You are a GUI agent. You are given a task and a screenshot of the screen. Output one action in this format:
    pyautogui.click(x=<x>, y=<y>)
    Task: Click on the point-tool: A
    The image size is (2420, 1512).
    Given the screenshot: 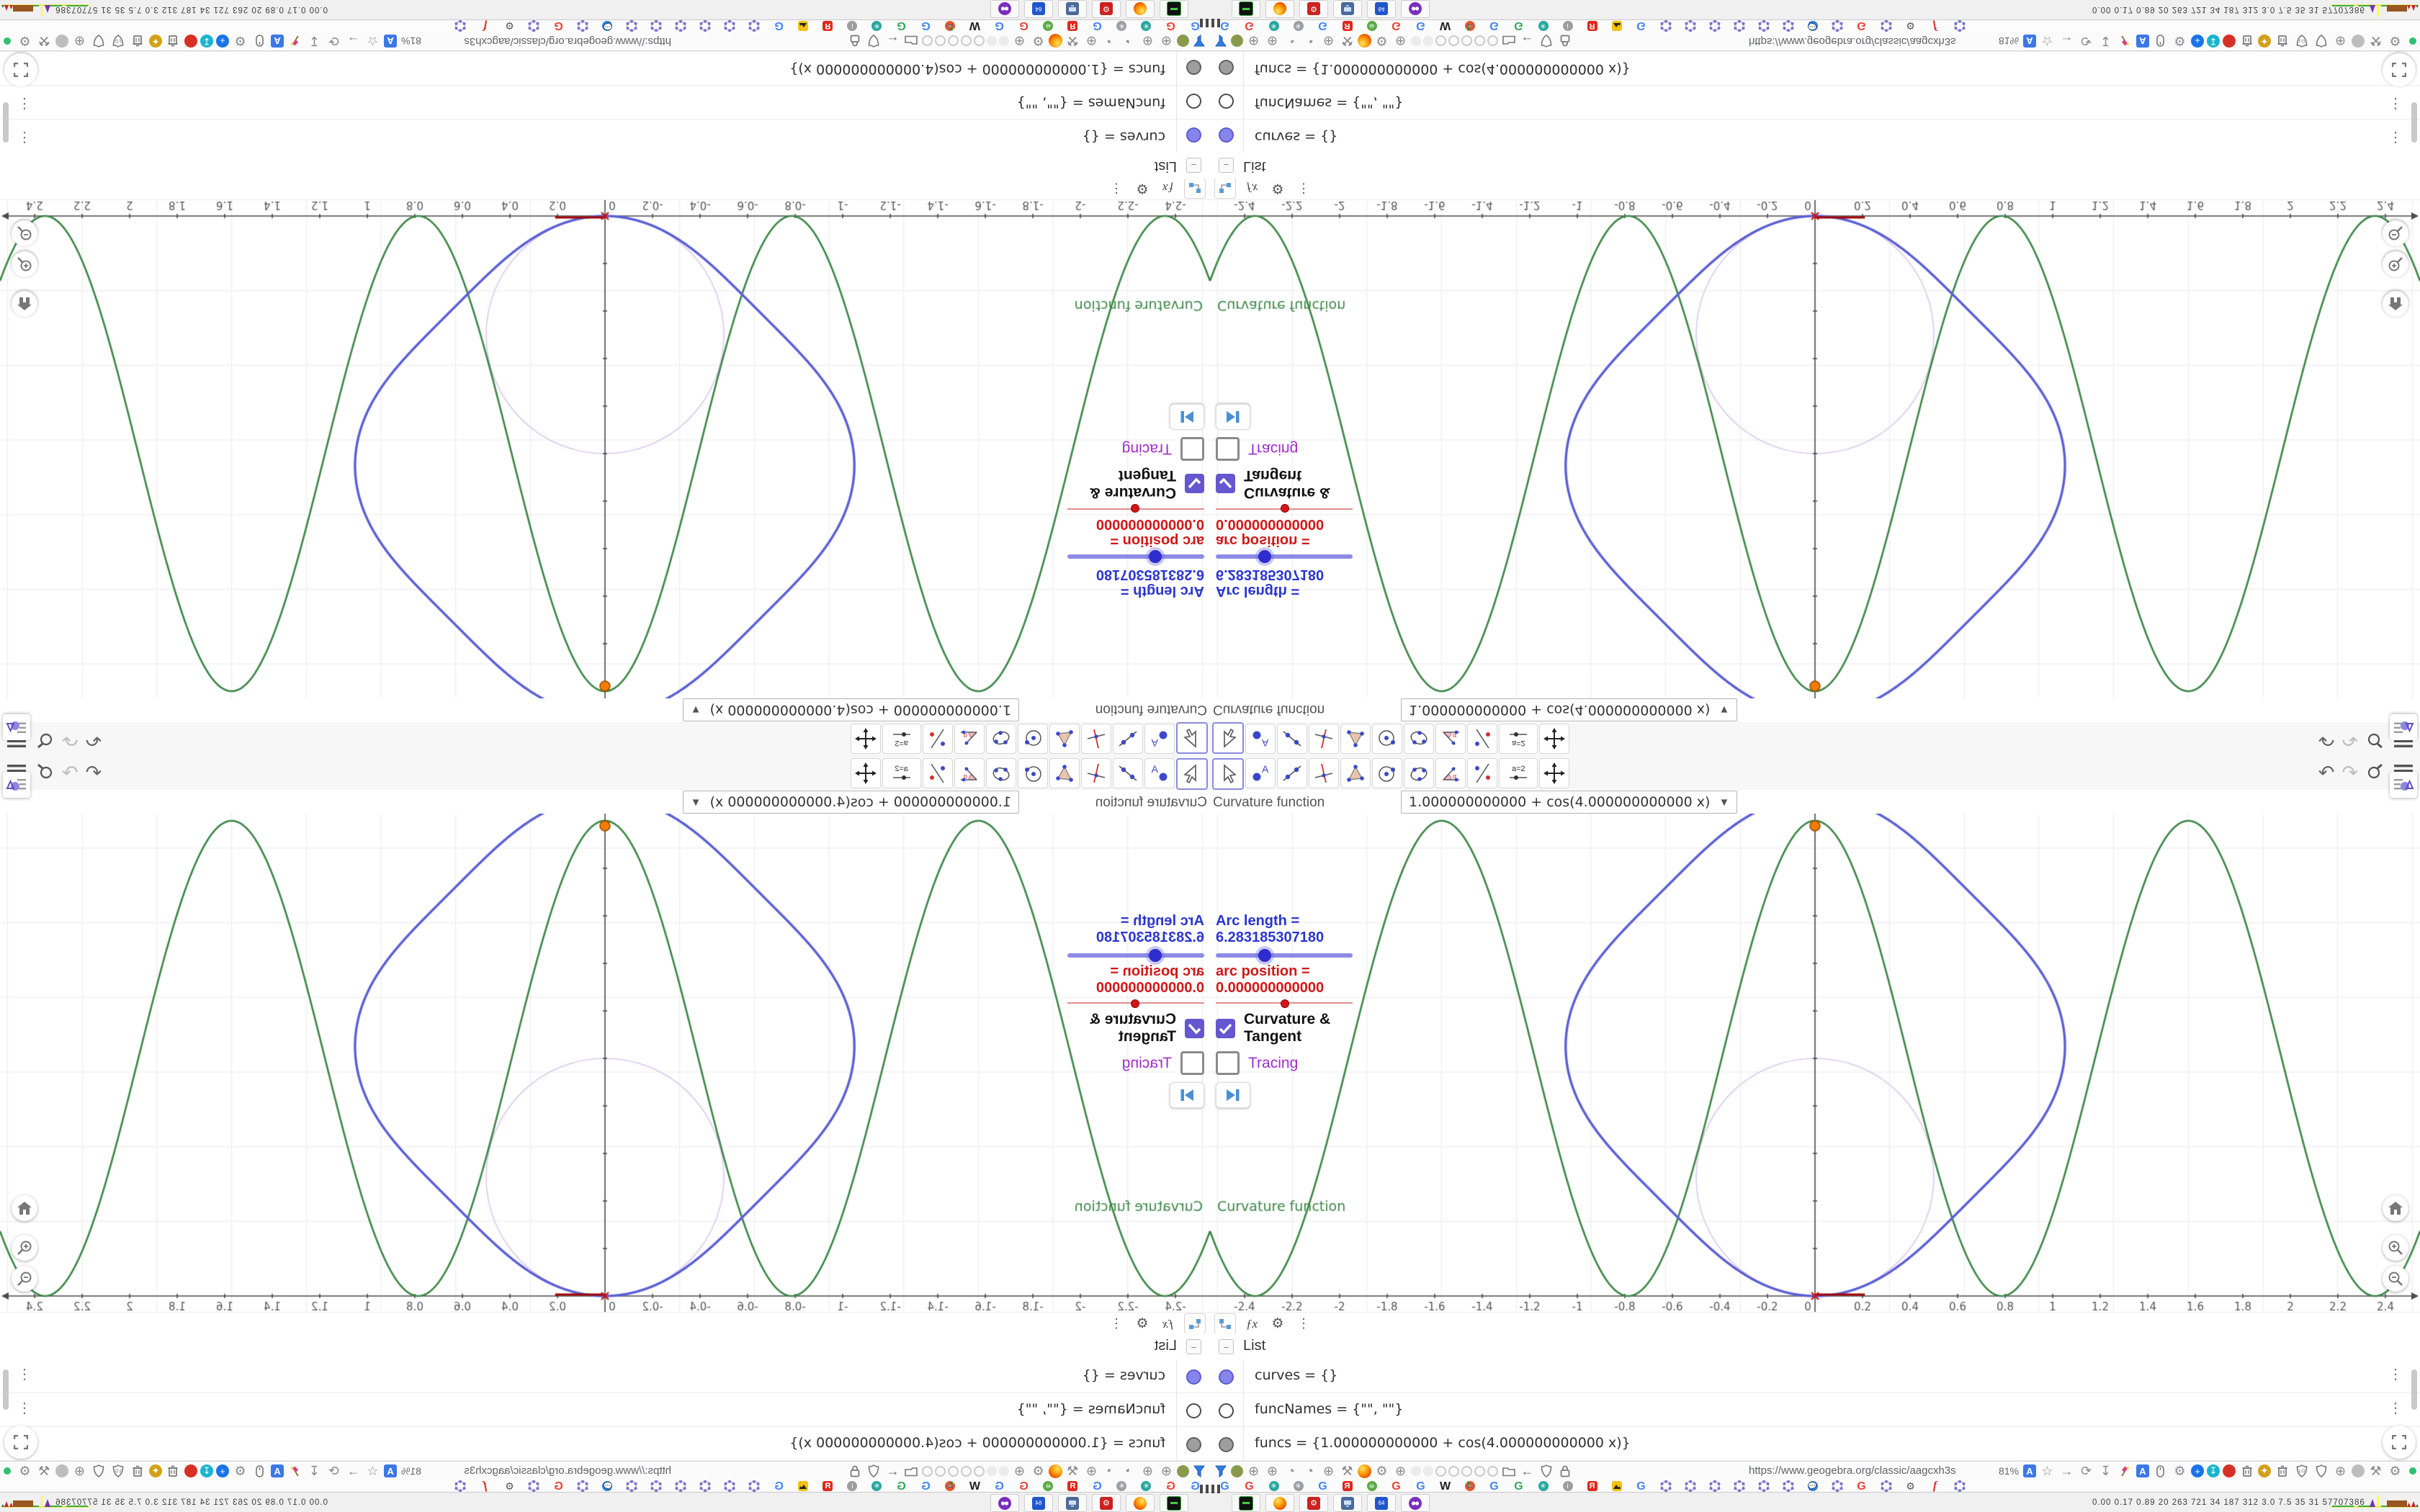 What is the action you would take?
    pyautogui.click(x=1159, y=739)
    